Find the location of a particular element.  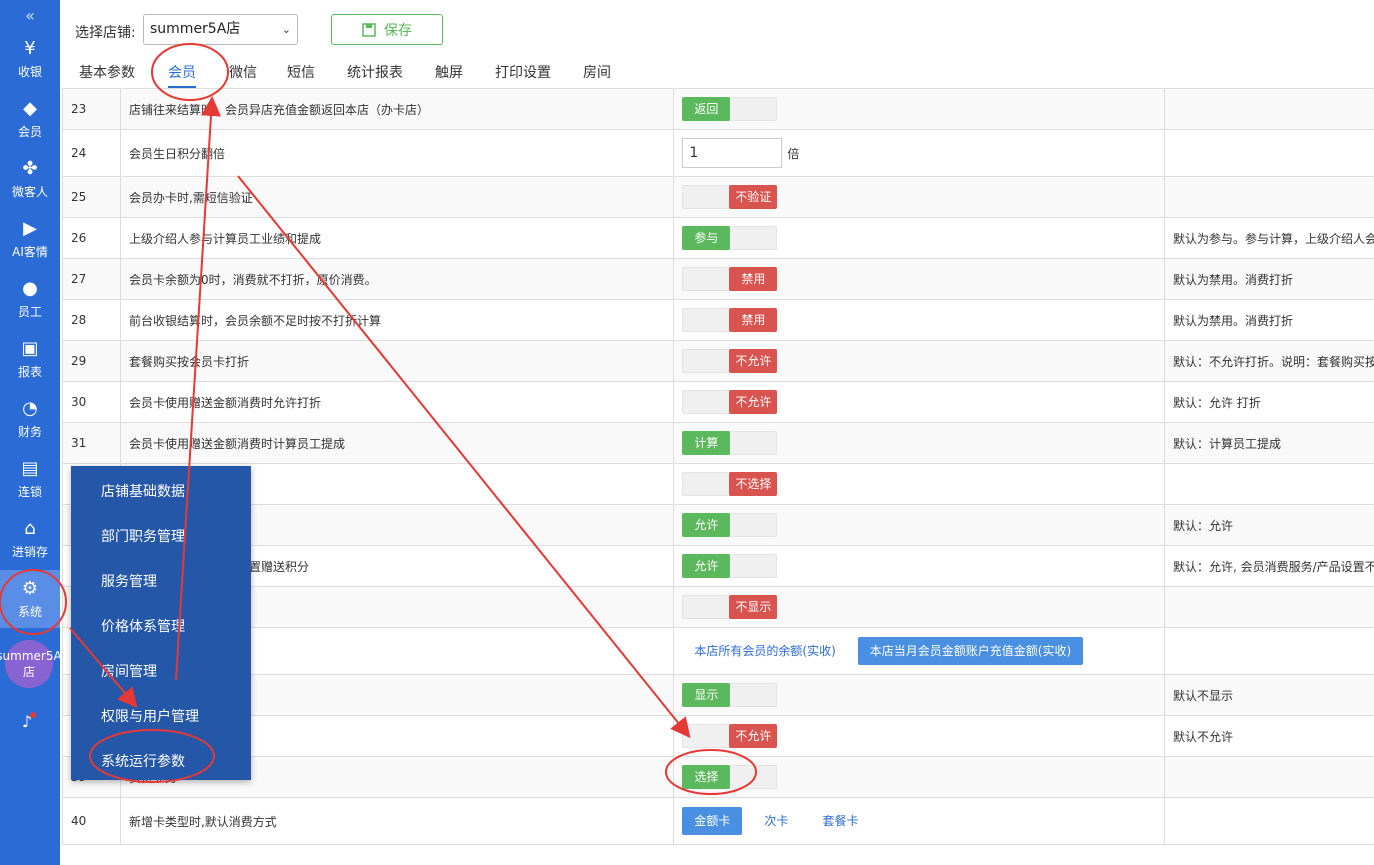

tab-2: 微信 is located at coordinates (243, 73).